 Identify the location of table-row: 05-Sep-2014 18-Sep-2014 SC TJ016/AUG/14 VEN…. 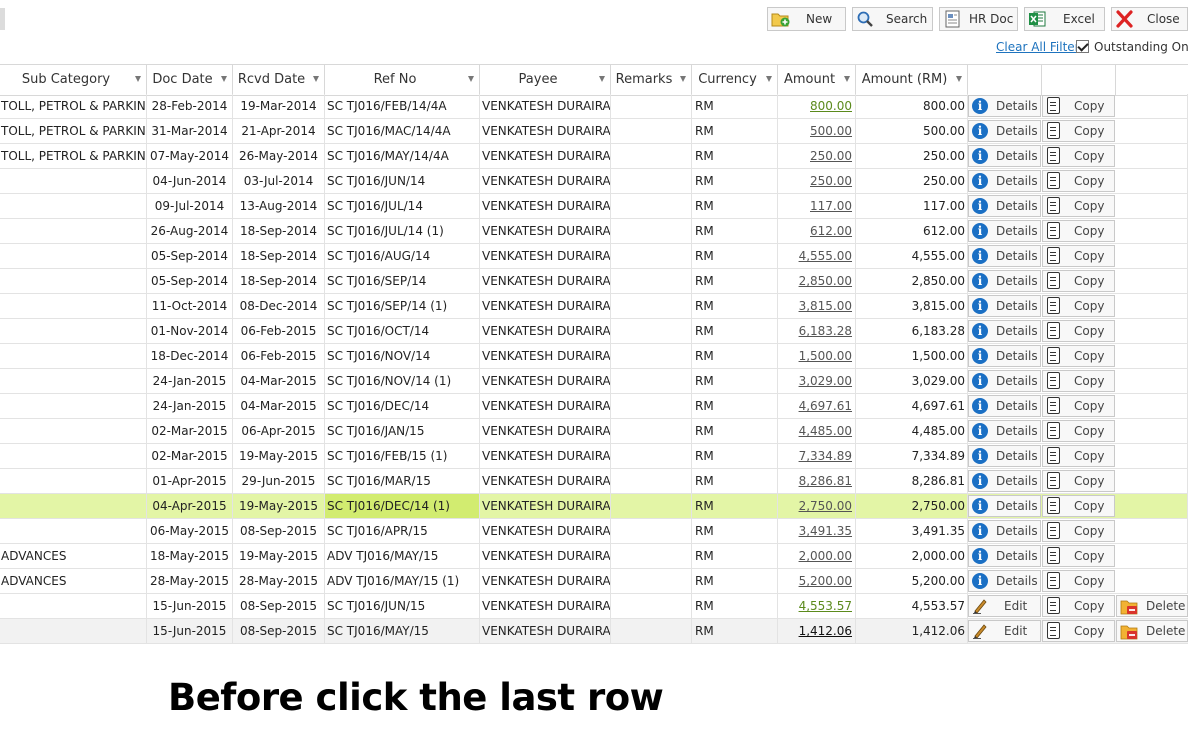
(594, 256).